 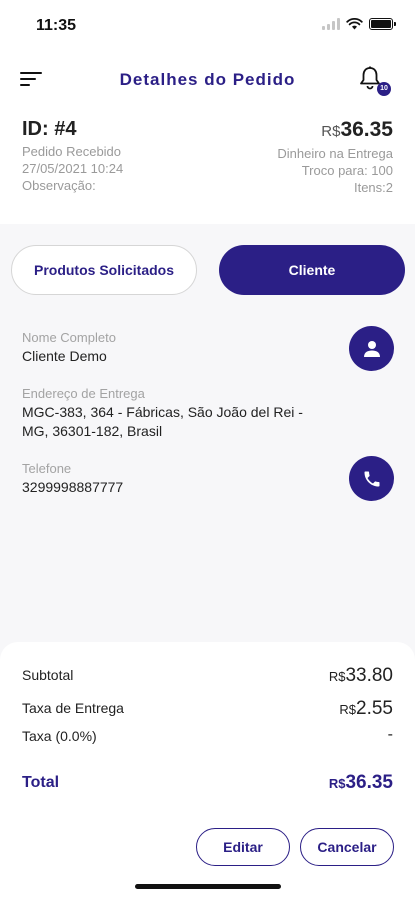 I want to click on order-total: R$36.35, so click(x=357, y=130).